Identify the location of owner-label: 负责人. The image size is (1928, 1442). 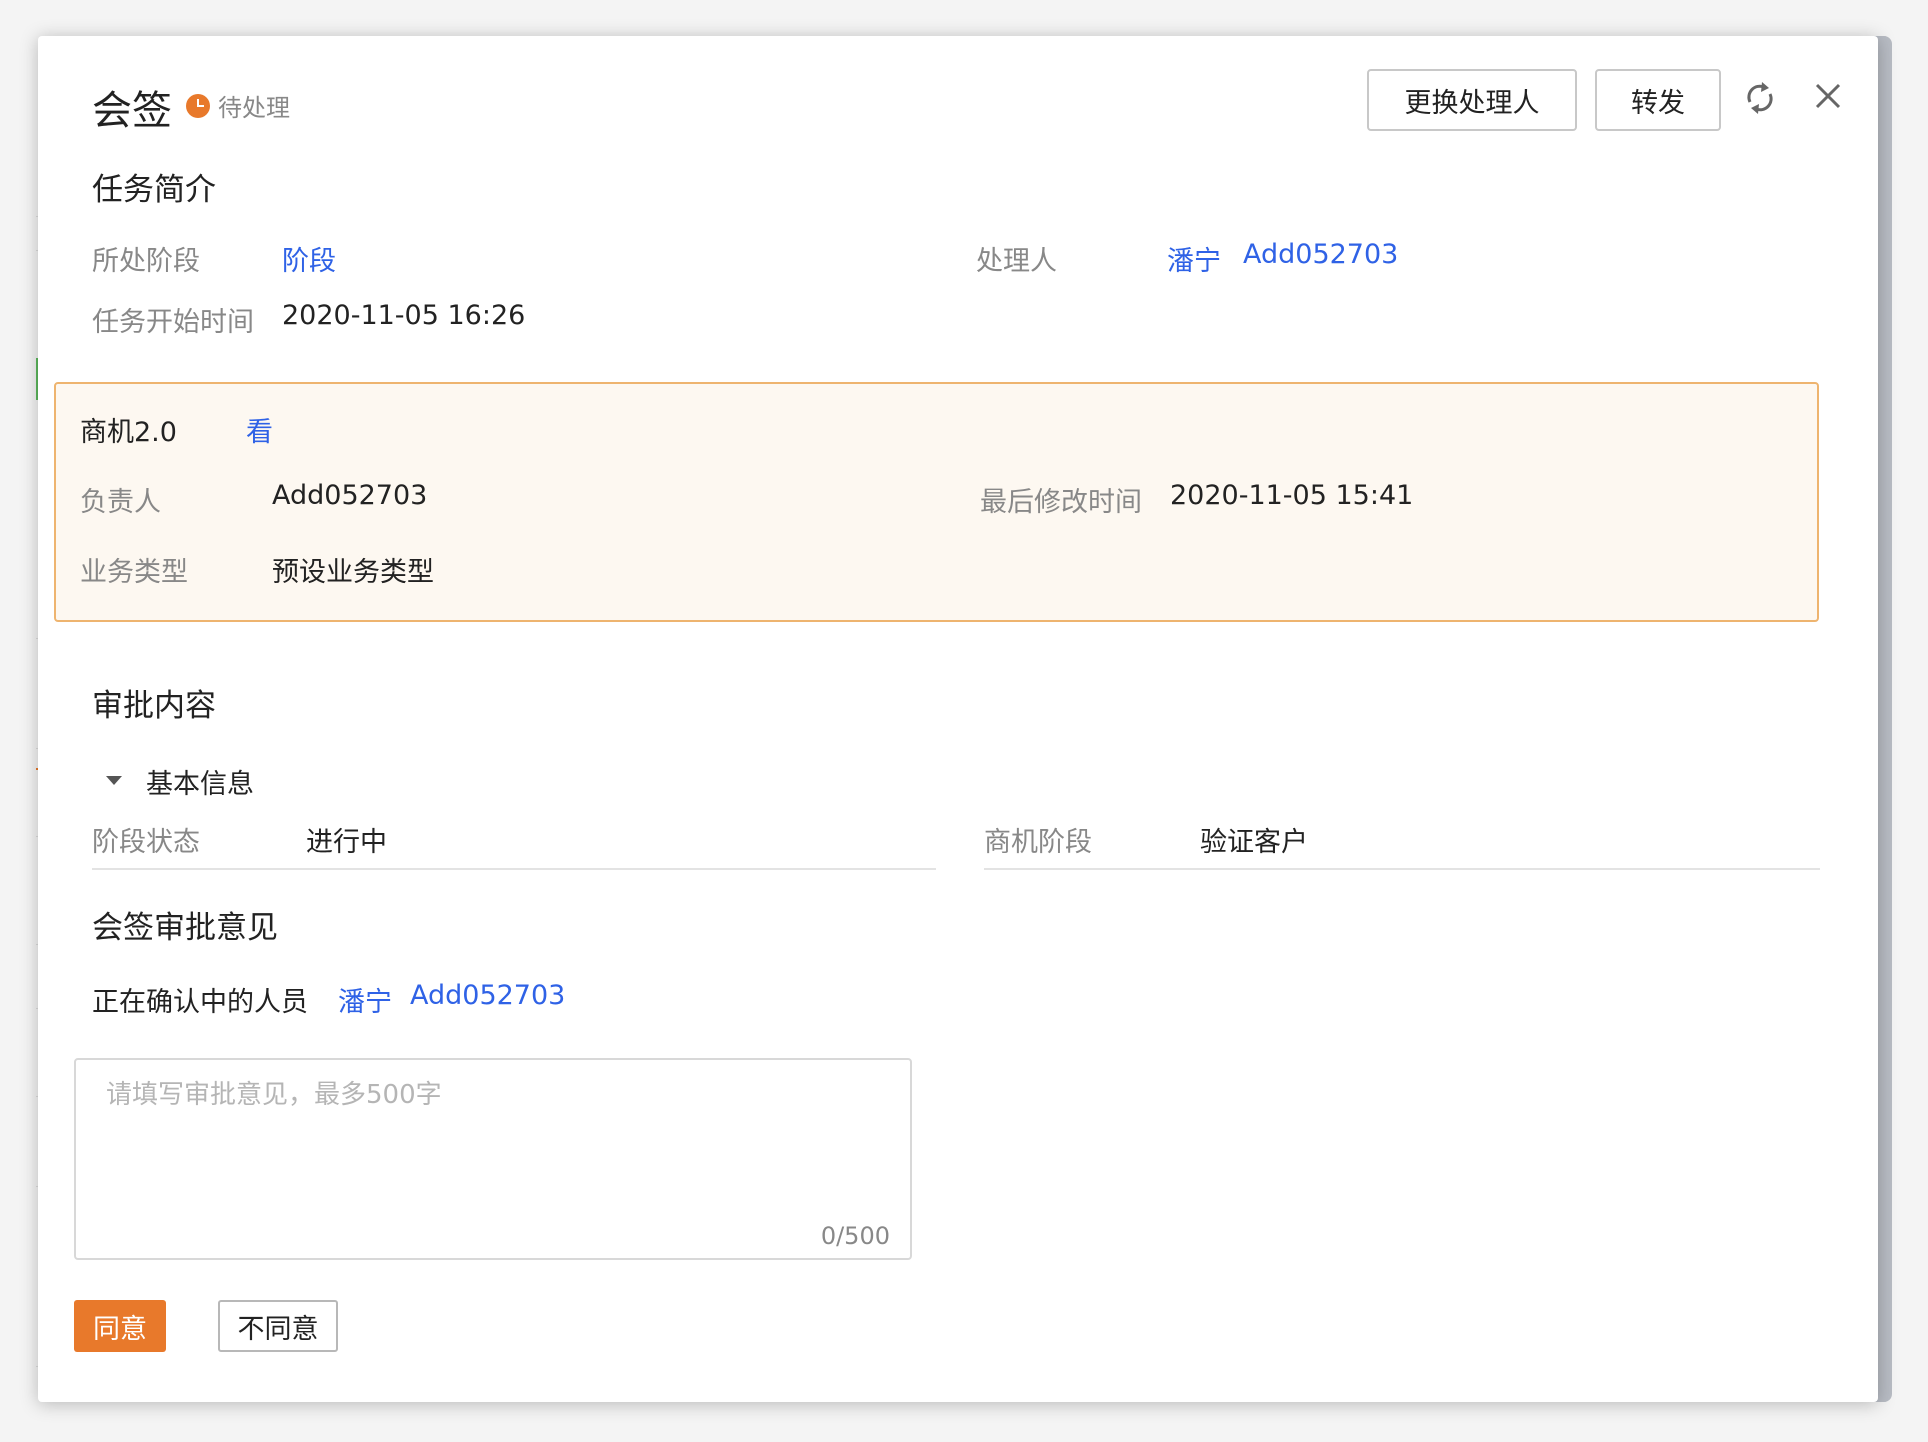
(120, 502).